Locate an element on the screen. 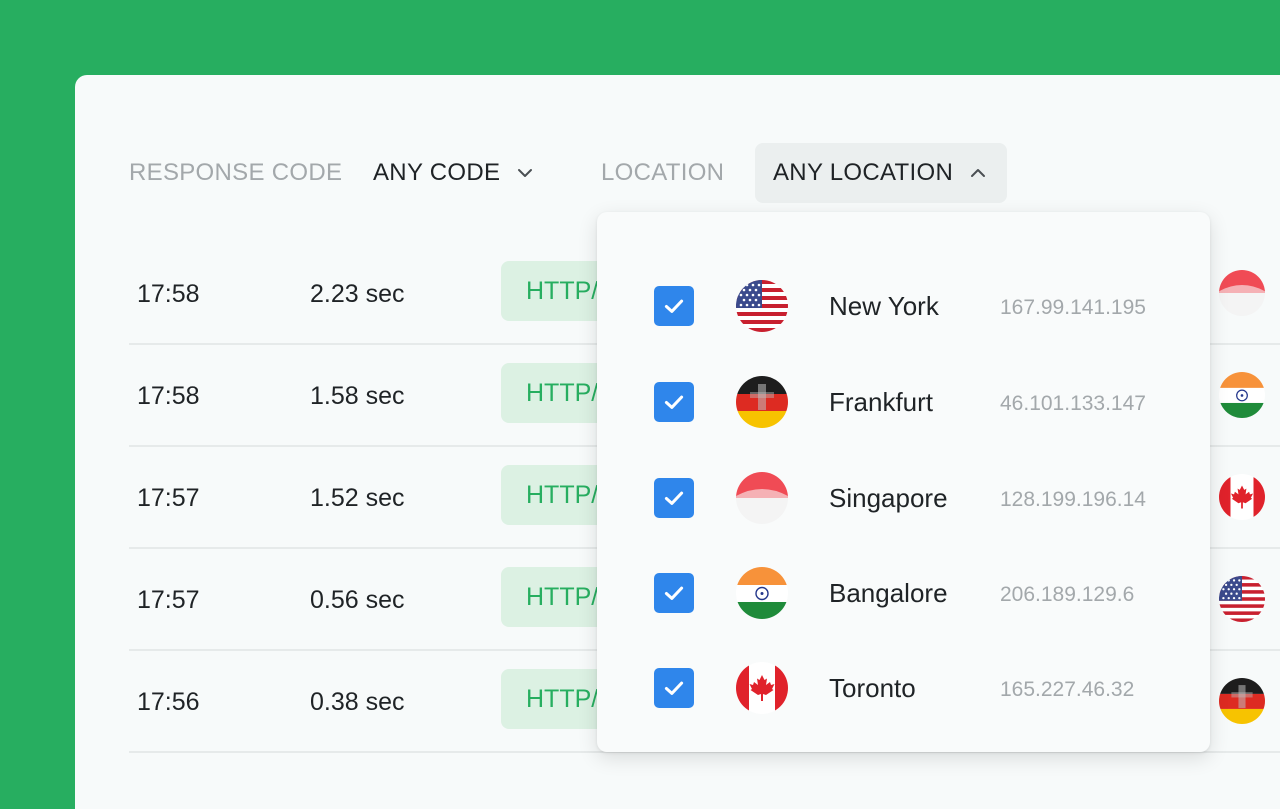 The width and height of the screenshot is (1280, 809). location-option-frankfurt: Frankfurt 46.101.133.147 is located at coordinates (903, 402).